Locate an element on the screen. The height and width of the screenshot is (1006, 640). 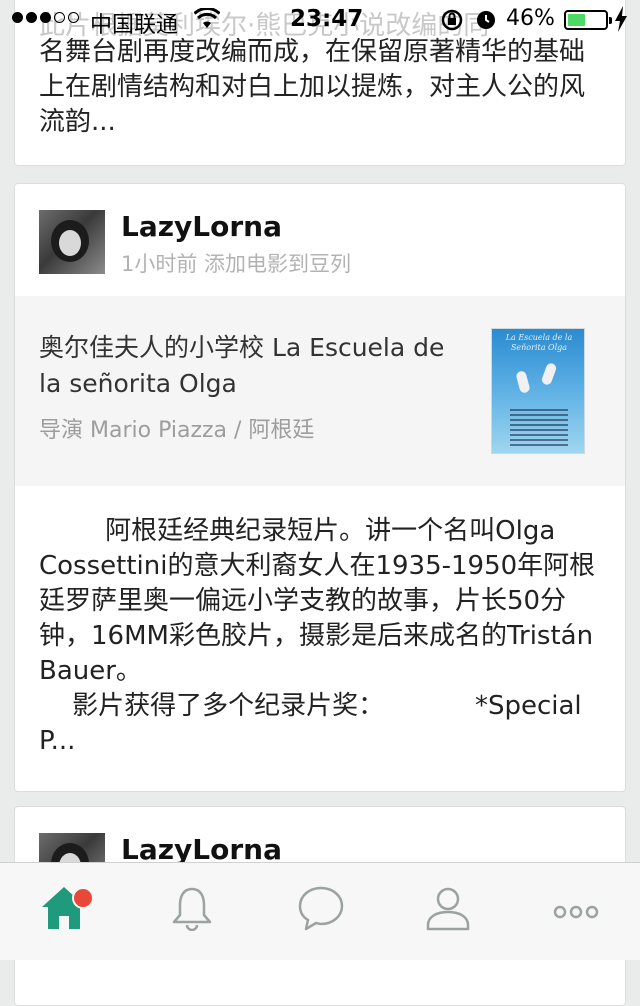
username: LazyLorna is located at coordinates (201, 226).